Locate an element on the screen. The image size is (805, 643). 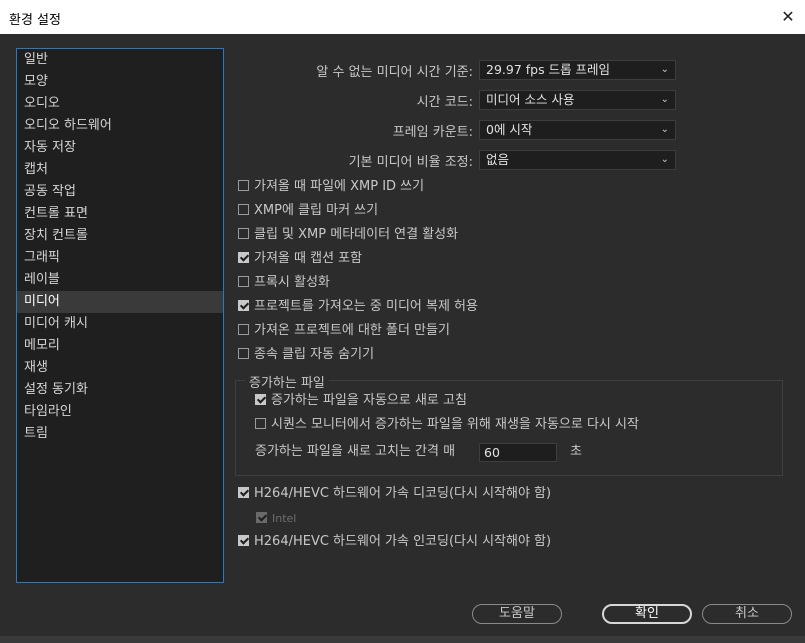
cancel-button: 취소 is located at coordinates (747, 614).